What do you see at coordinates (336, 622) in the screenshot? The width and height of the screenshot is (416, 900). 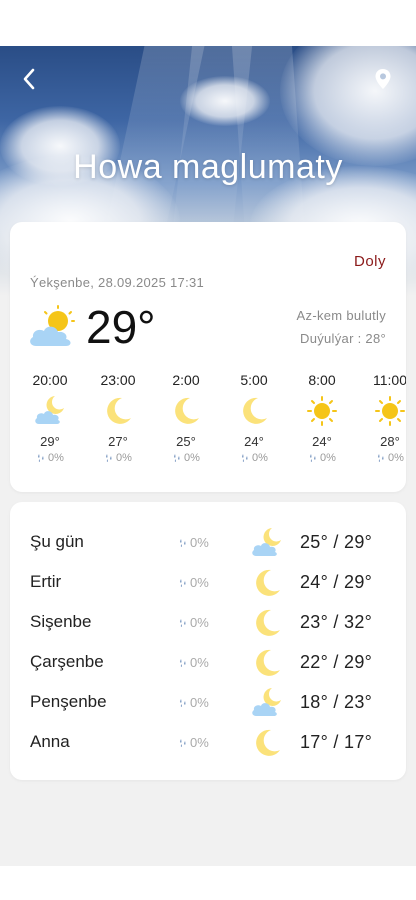 I see `day-temperature-range: 23° / 32°` at bounding box center [336, 622].